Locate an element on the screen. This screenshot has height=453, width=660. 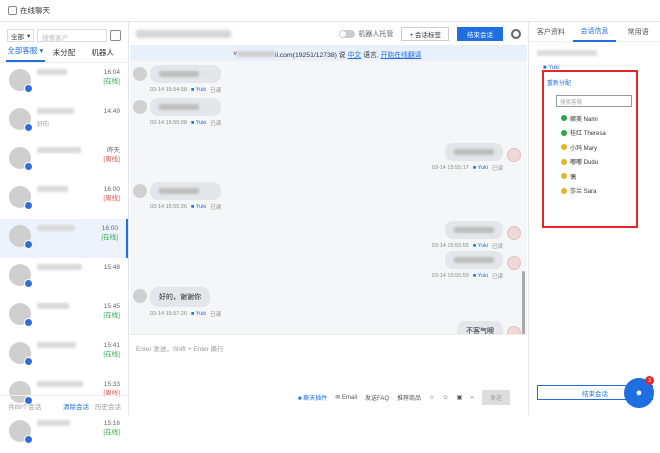
composer-toolbar: ■ 聊天插件 ✉ Email 发送FAQ 推荐商品 ☆ ☺ ▣ ⌁ 发送 is located at coordinates (404, 397).